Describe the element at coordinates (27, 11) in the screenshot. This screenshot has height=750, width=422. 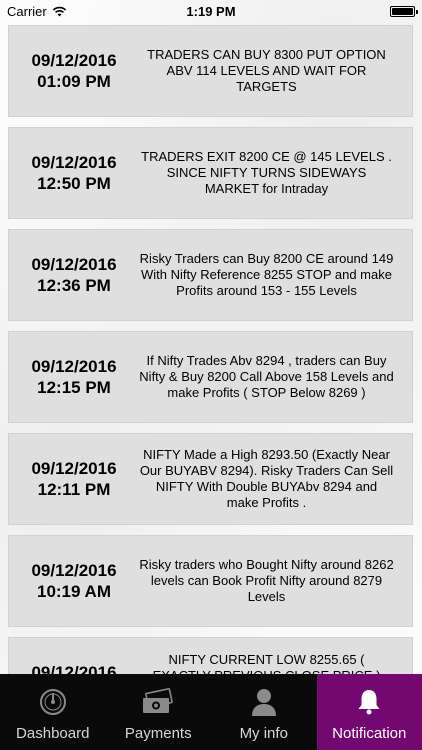
I see `carrier-label: Carrier` at that location.